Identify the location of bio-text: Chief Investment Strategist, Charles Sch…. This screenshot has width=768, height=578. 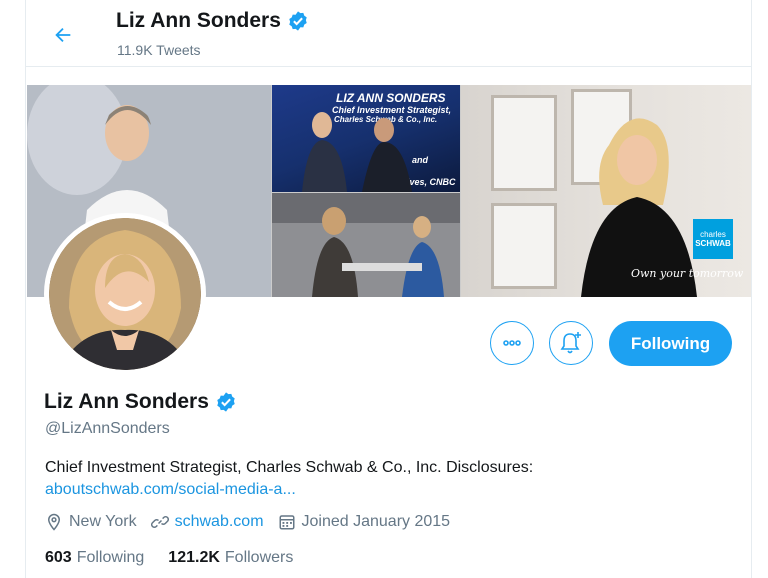
(289, 467).